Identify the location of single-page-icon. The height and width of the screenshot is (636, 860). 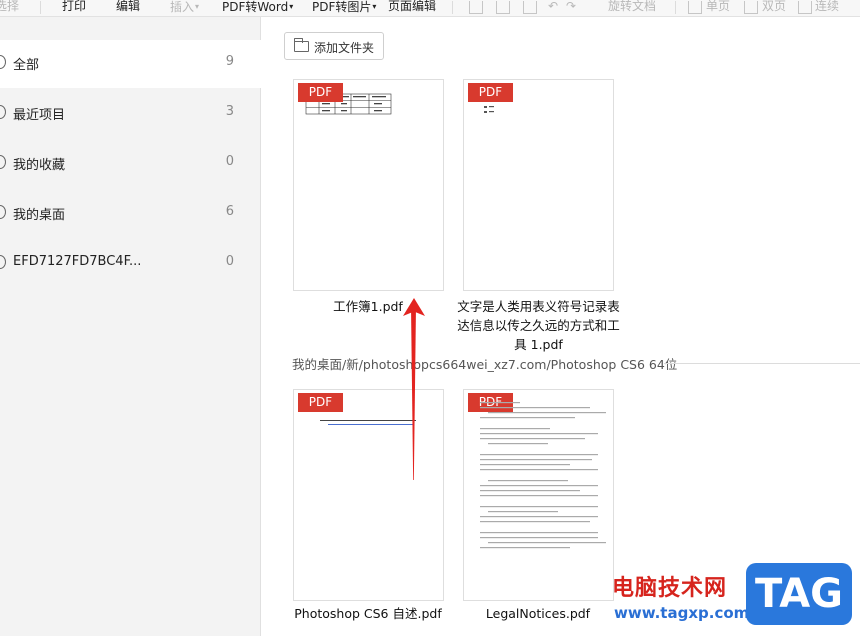
(695, 7).